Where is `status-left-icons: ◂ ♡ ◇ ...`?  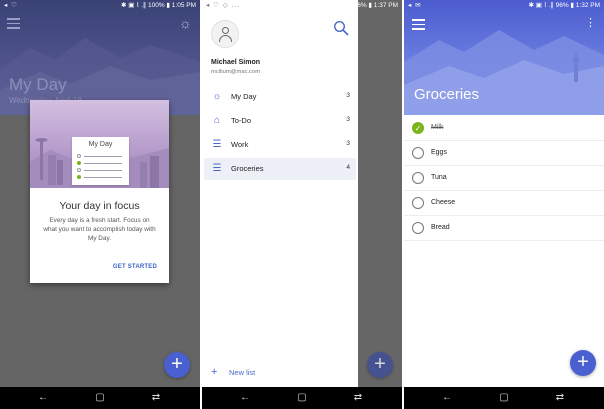 status-left-icons: ◂ ♡ ◇ ... is located at coordinates (223, 5).